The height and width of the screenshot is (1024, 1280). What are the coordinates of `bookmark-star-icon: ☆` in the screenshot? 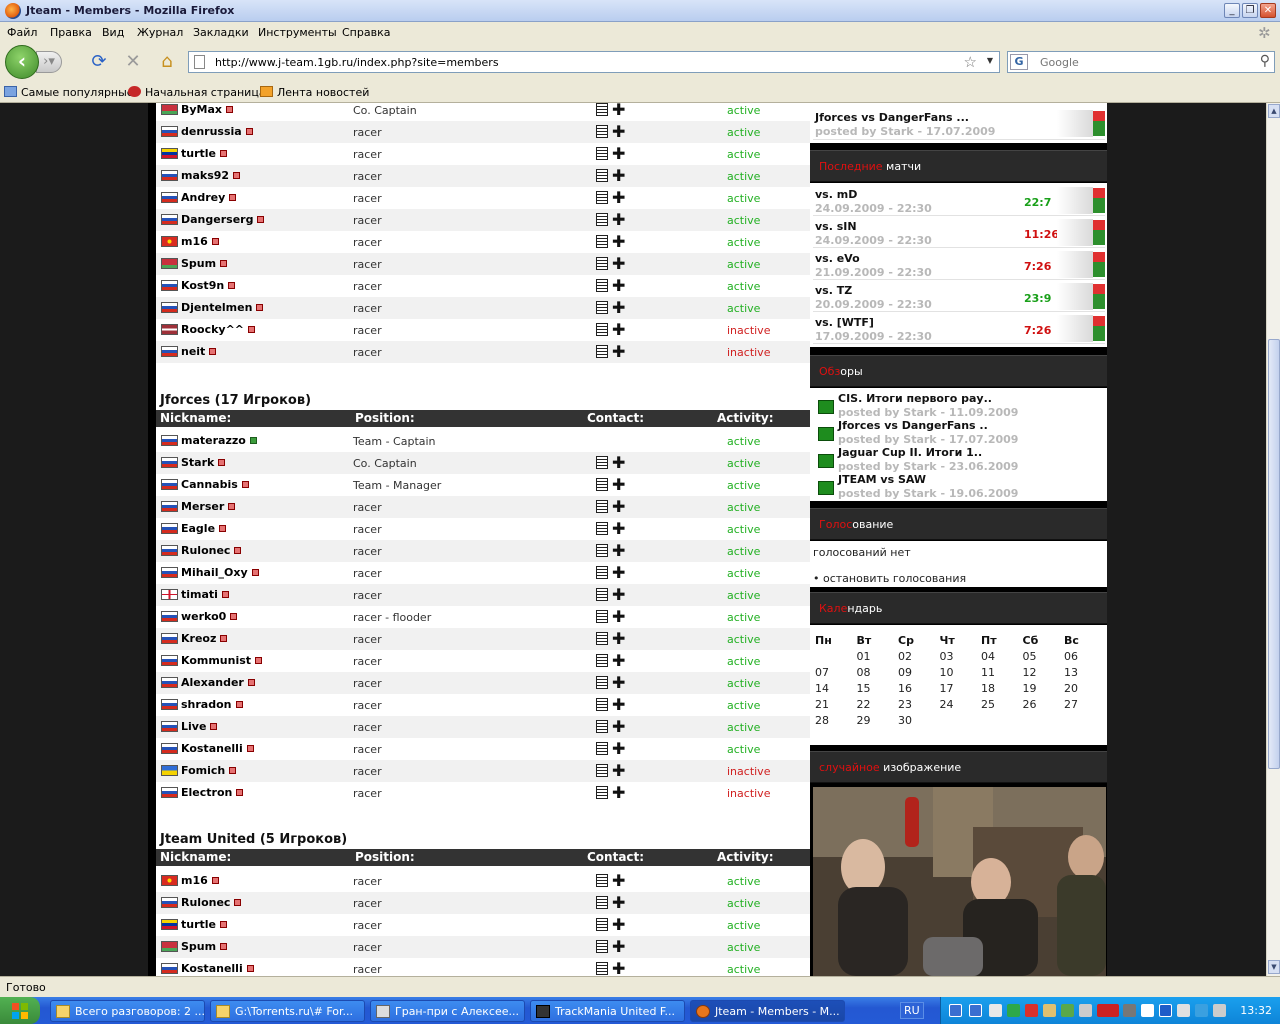 It's located at (970, 62).